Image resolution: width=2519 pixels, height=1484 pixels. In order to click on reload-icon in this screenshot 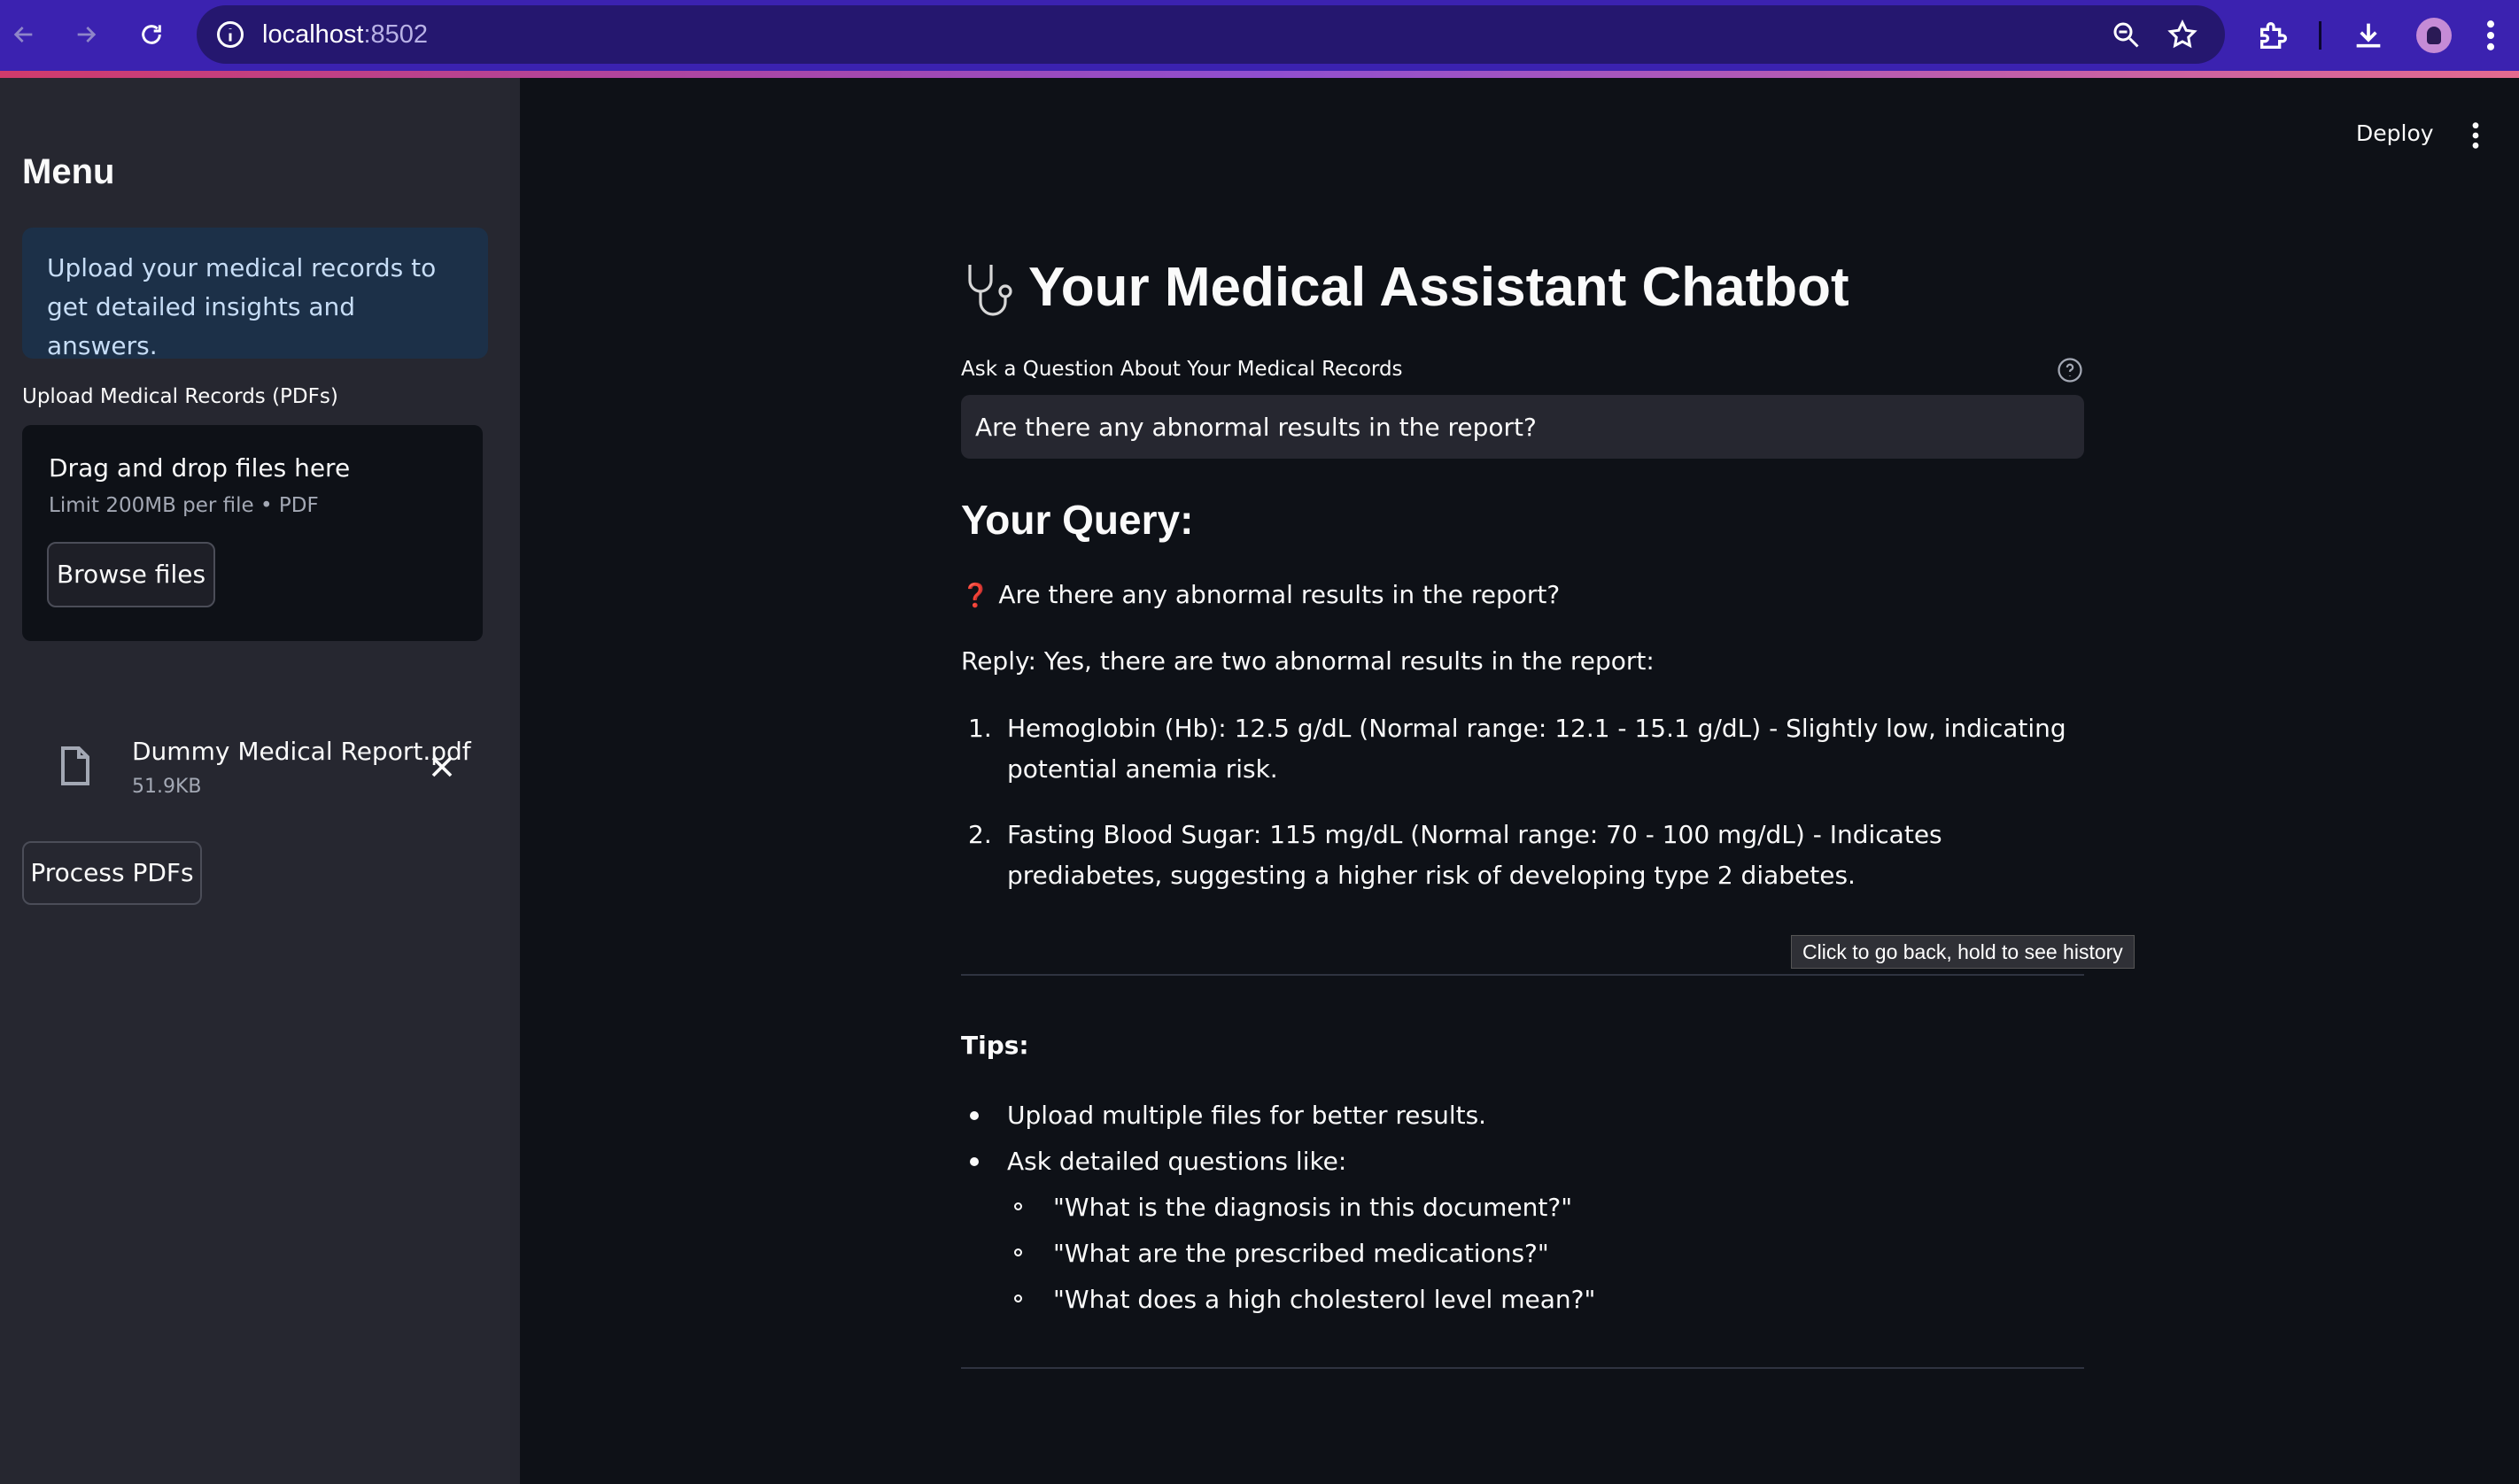, I will do `click(152, 34)`.